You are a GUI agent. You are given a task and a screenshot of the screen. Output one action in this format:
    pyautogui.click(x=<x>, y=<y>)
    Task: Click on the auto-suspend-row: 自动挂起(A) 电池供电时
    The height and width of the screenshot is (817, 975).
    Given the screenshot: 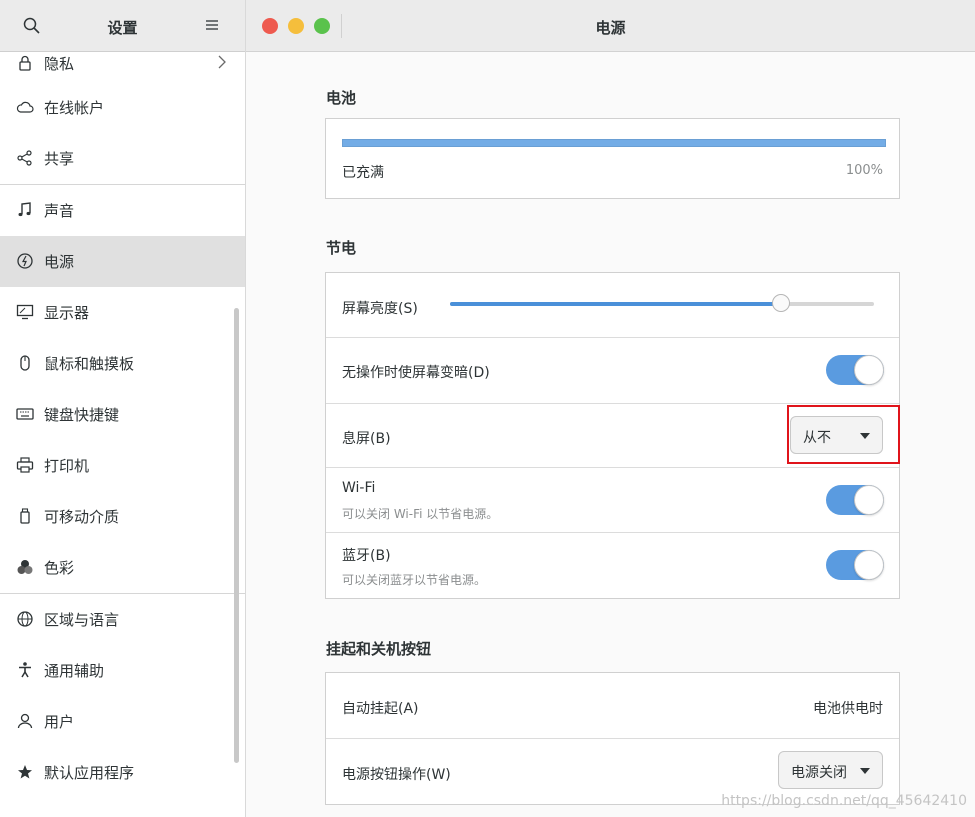 What is the action you would take?
    pyautogui.click(x=612, y=706)
    